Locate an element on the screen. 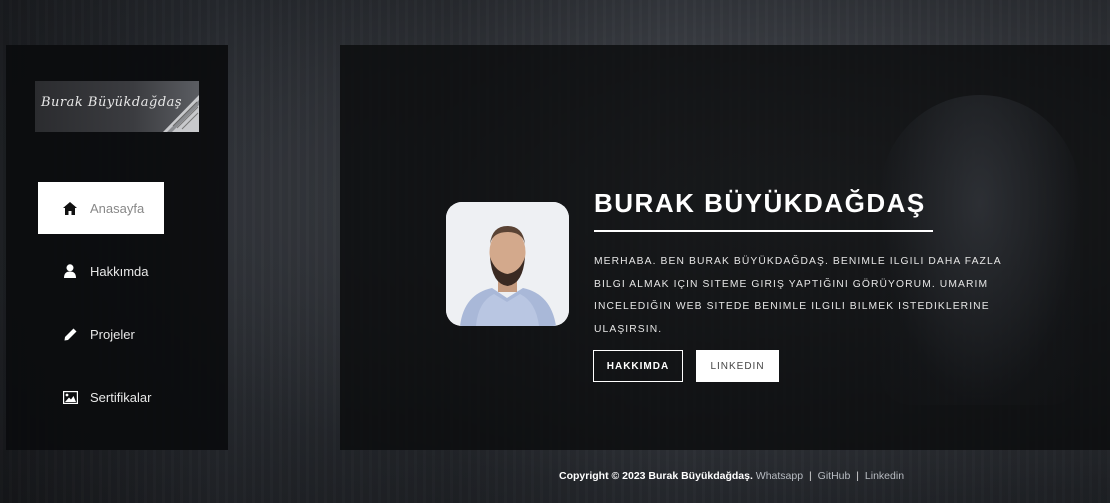 The width and height of the screenshot is (1110, 503). main-nav: Anasayfa Hakkımda Projeler Sertifikalar is located at coordinates (101, 308).